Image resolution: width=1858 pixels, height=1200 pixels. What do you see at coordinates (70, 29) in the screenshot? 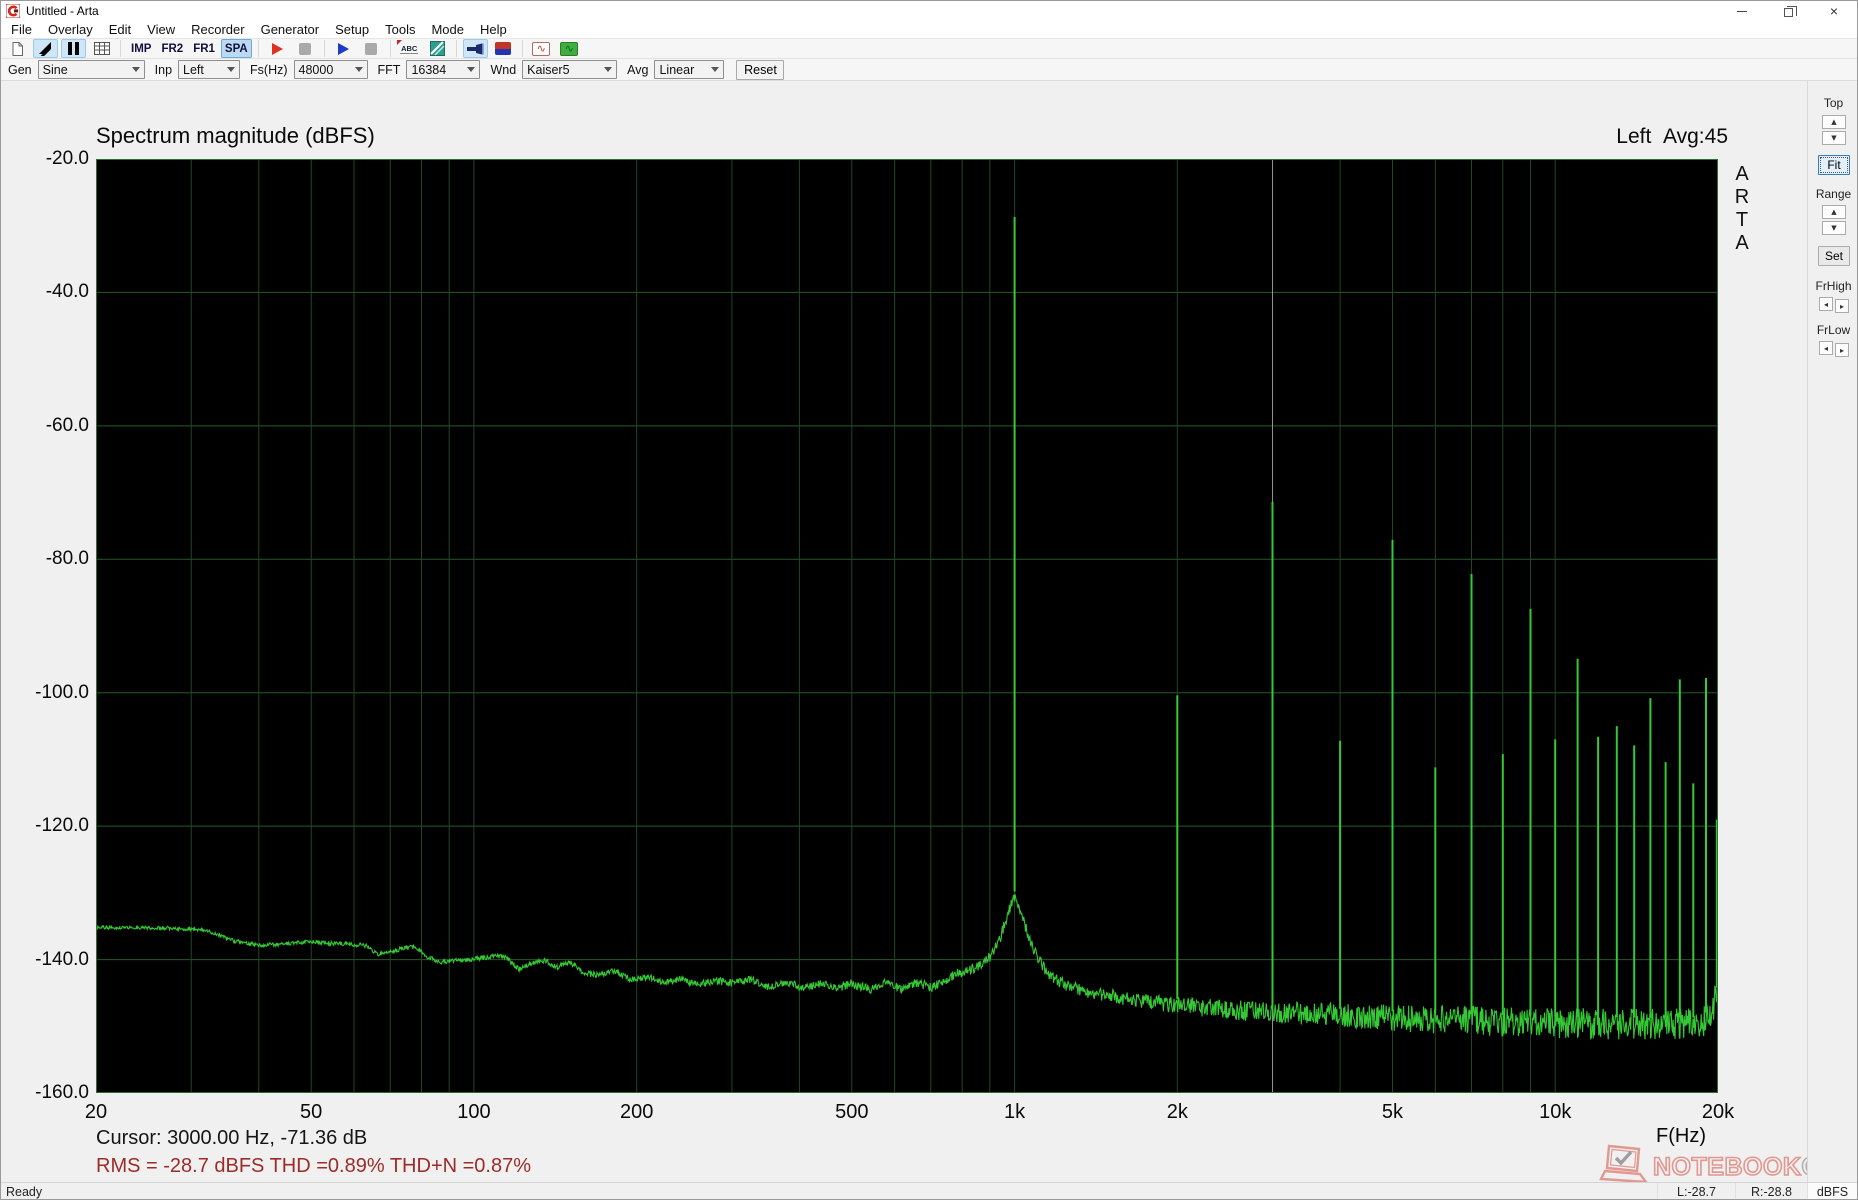
I see `menu-item-overlay: Overlay` at bounding box center [70, 29].